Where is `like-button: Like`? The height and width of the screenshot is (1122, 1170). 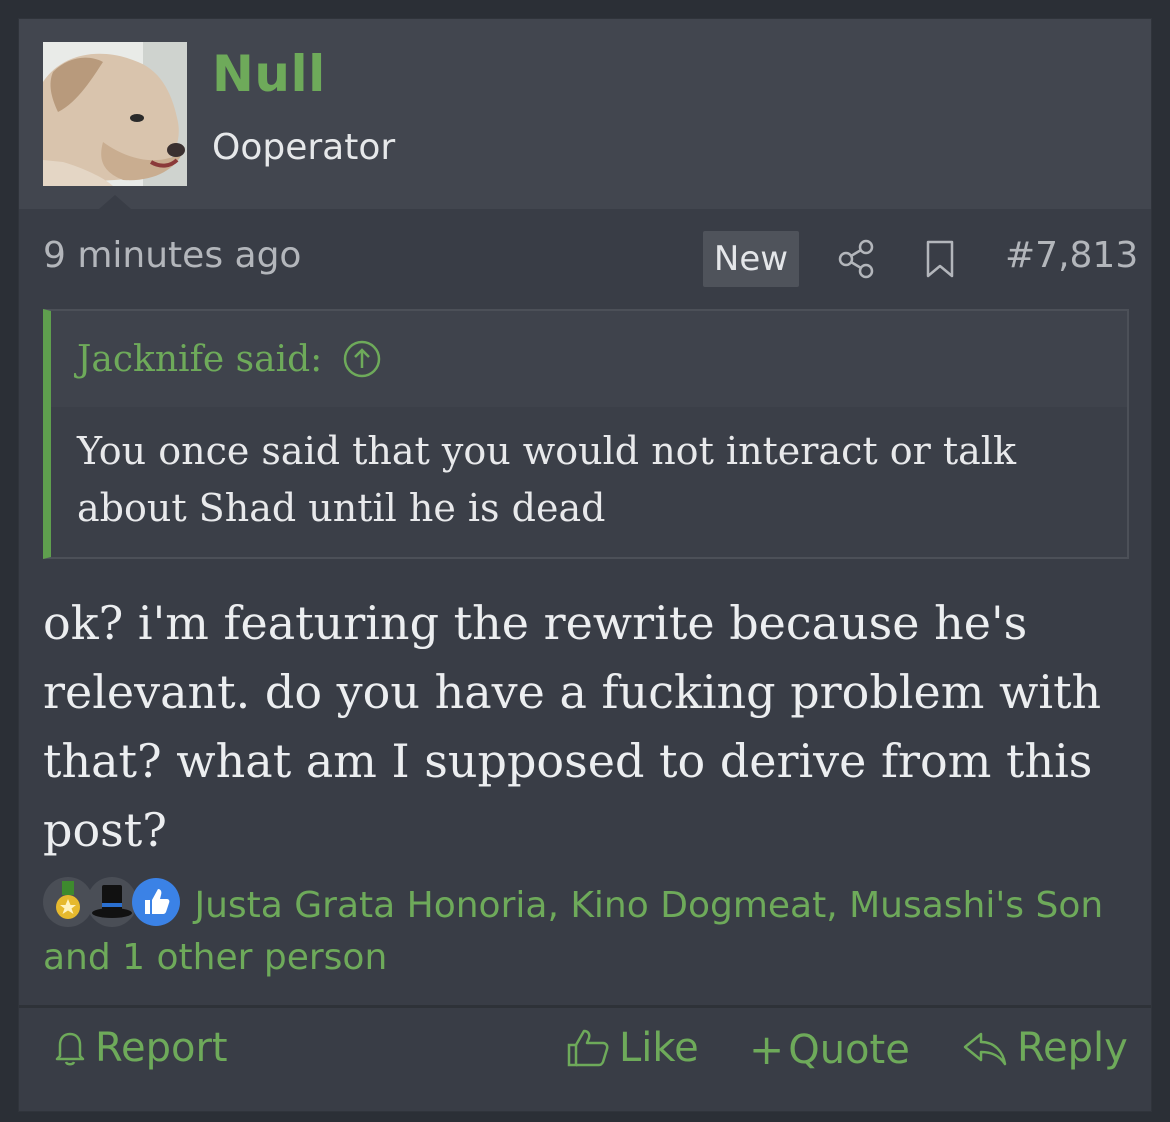 like-button: Like is located at coordinates (632, 1048).